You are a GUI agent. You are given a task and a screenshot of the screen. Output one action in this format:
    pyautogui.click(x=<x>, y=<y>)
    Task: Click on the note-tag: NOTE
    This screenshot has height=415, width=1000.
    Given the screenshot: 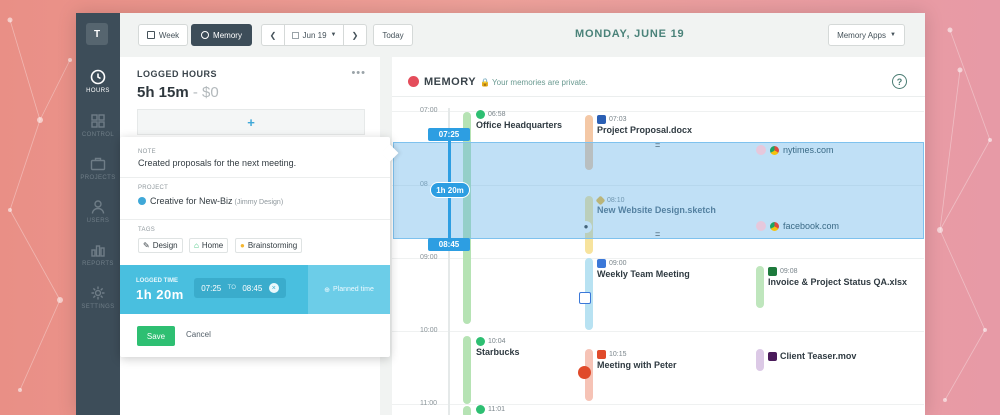 What is the action you would take?
    pyautogui.click(x=147, y=152)
    